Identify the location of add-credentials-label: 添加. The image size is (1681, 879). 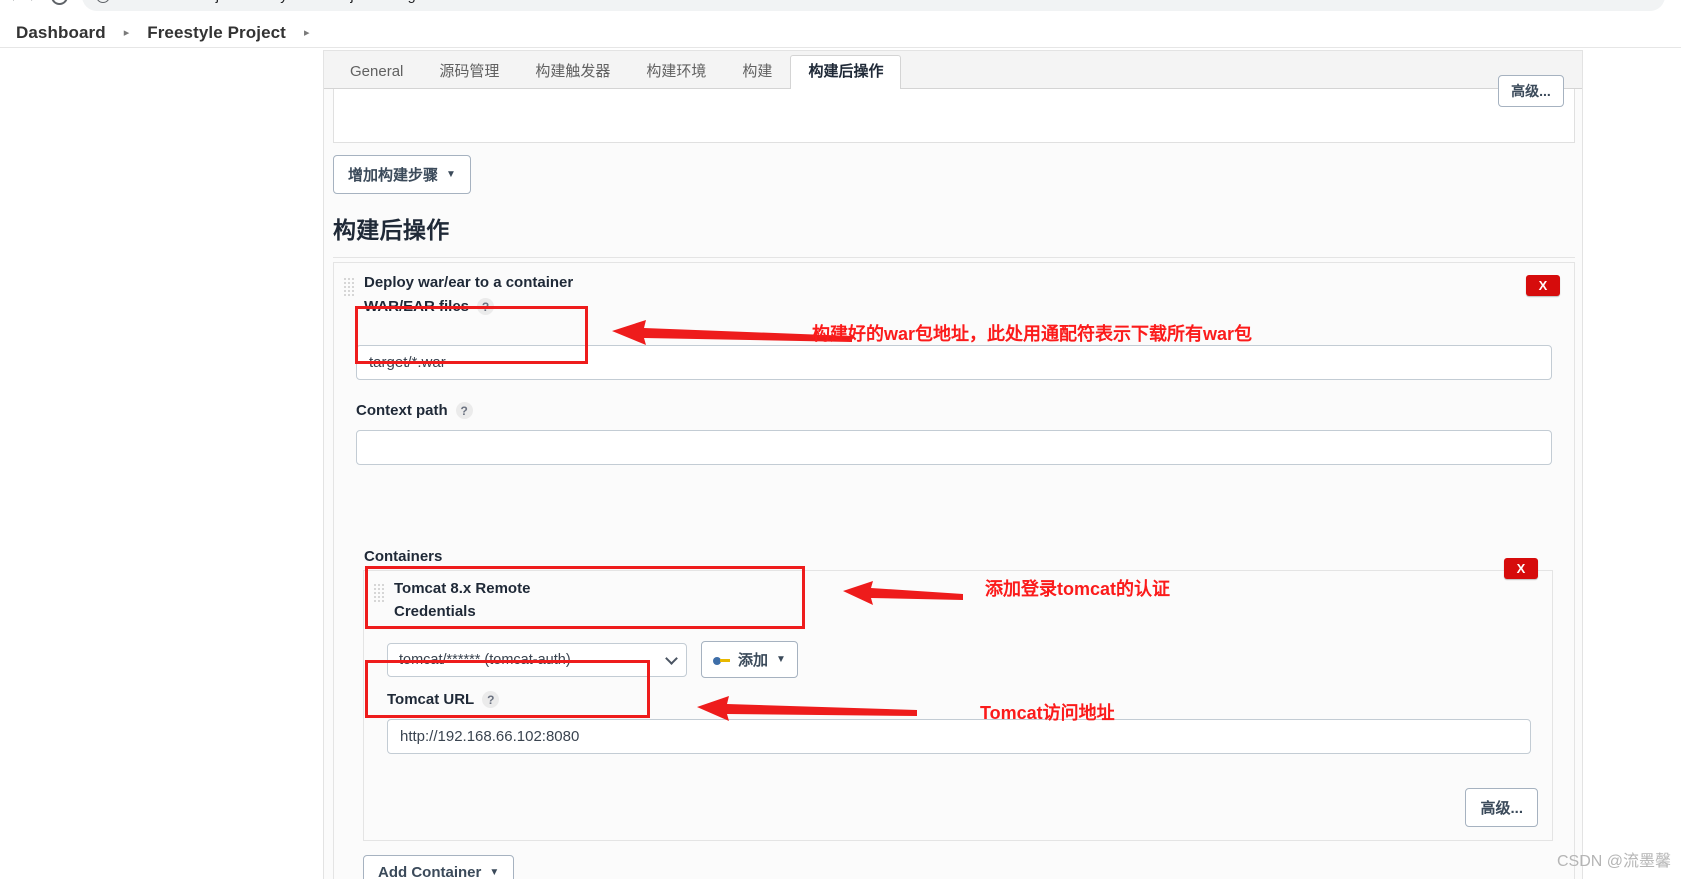
(753, 660).